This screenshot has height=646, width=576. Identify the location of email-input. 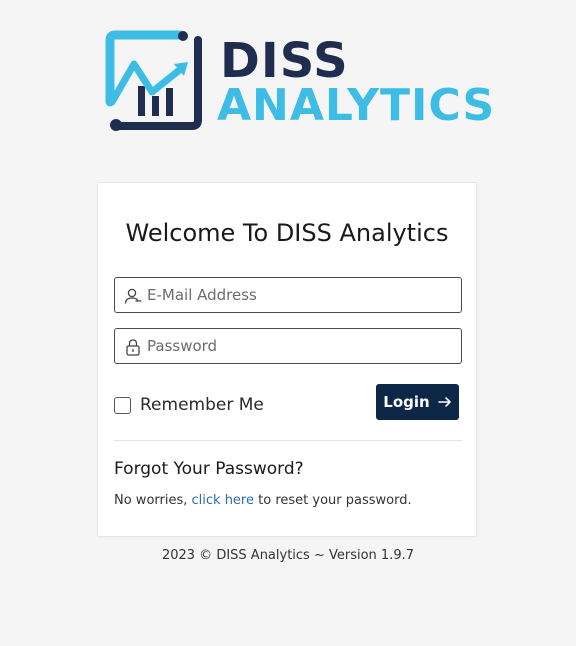
(297, 295).